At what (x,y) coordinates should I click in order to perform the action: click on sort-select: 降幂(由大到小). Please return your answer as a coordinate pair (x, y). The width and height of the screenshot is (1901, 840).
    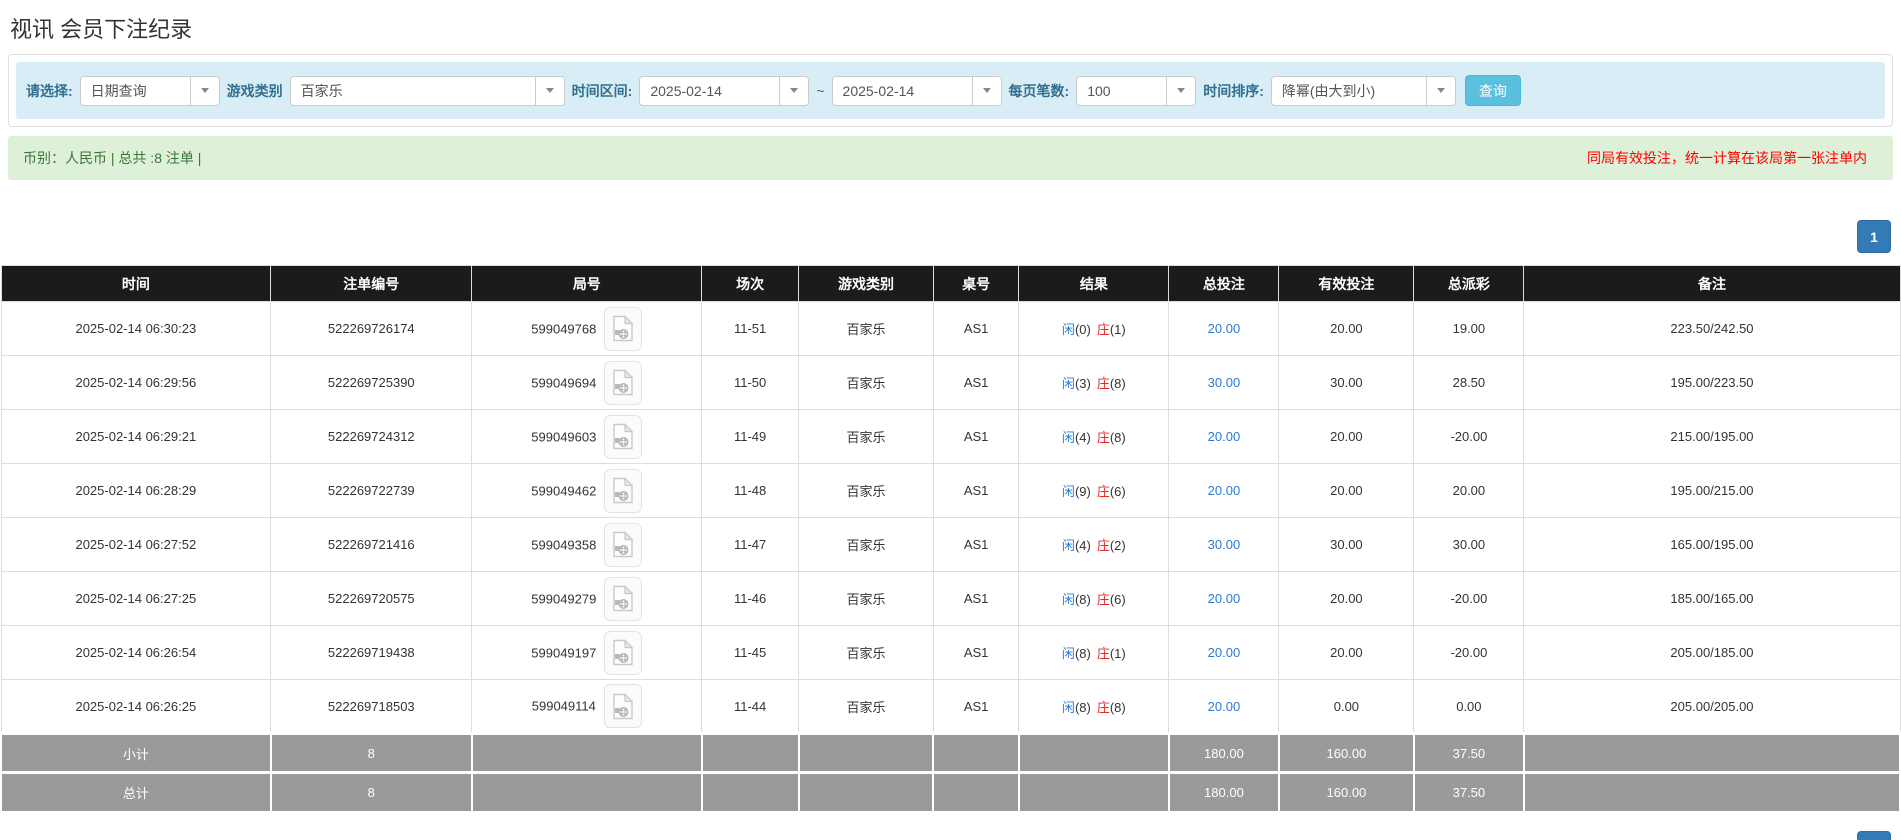
    Looking at the image, I should click on (1363, 90).